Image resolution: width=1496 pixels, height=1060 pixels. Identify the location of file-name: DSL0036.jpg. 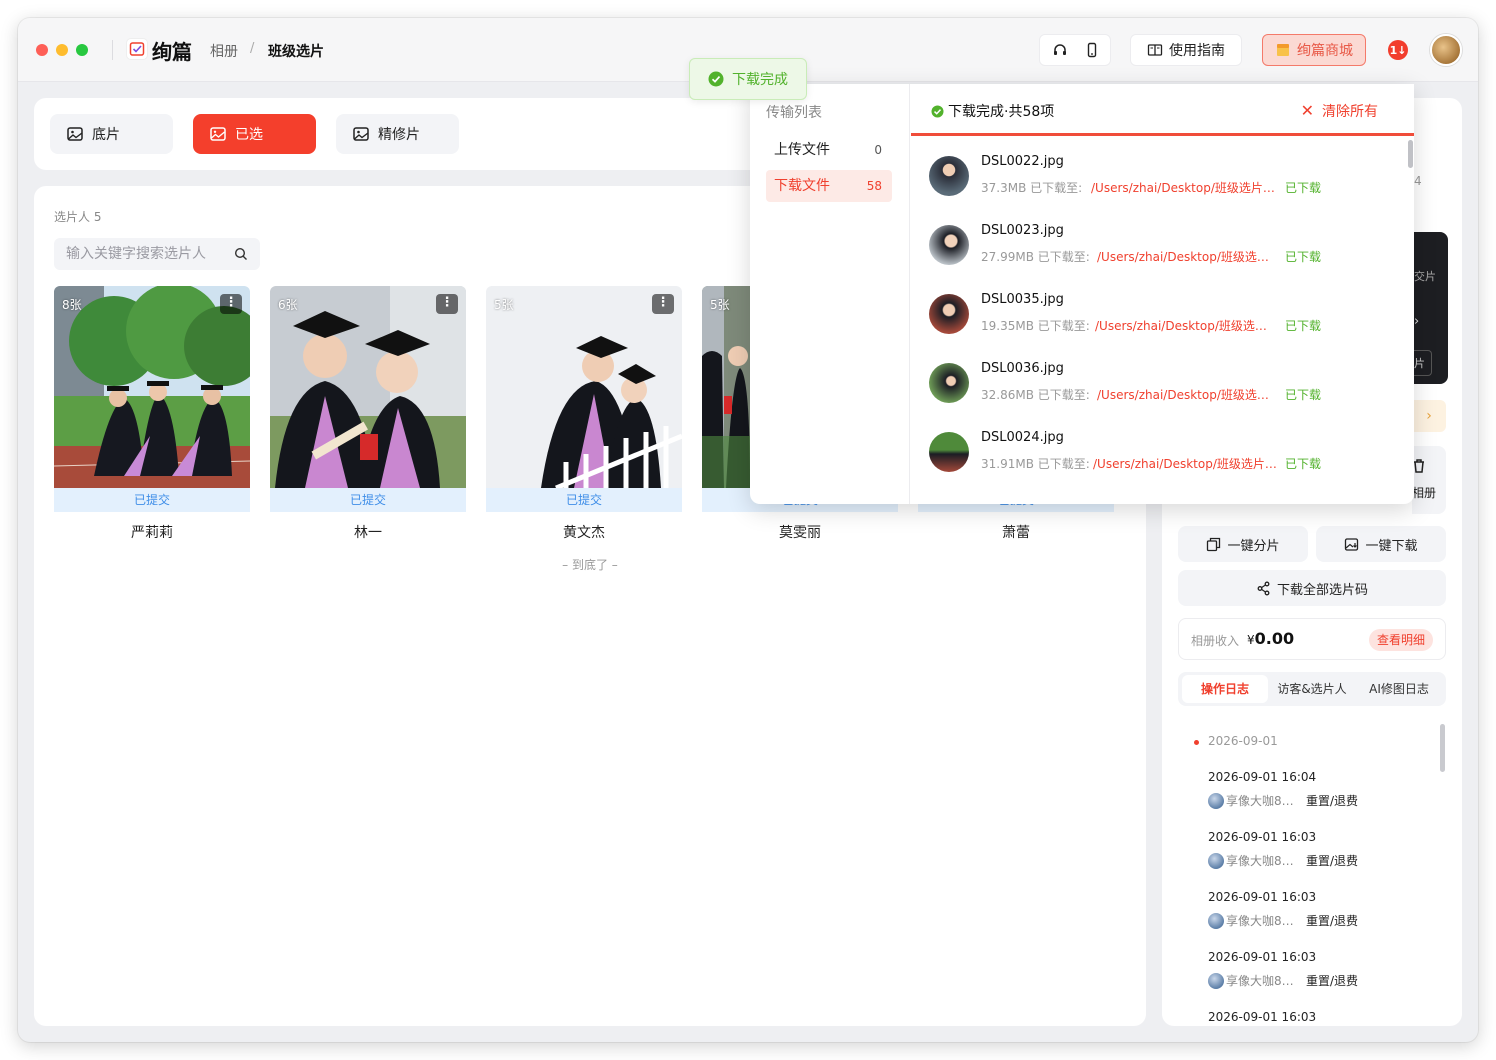
(1022, 368).